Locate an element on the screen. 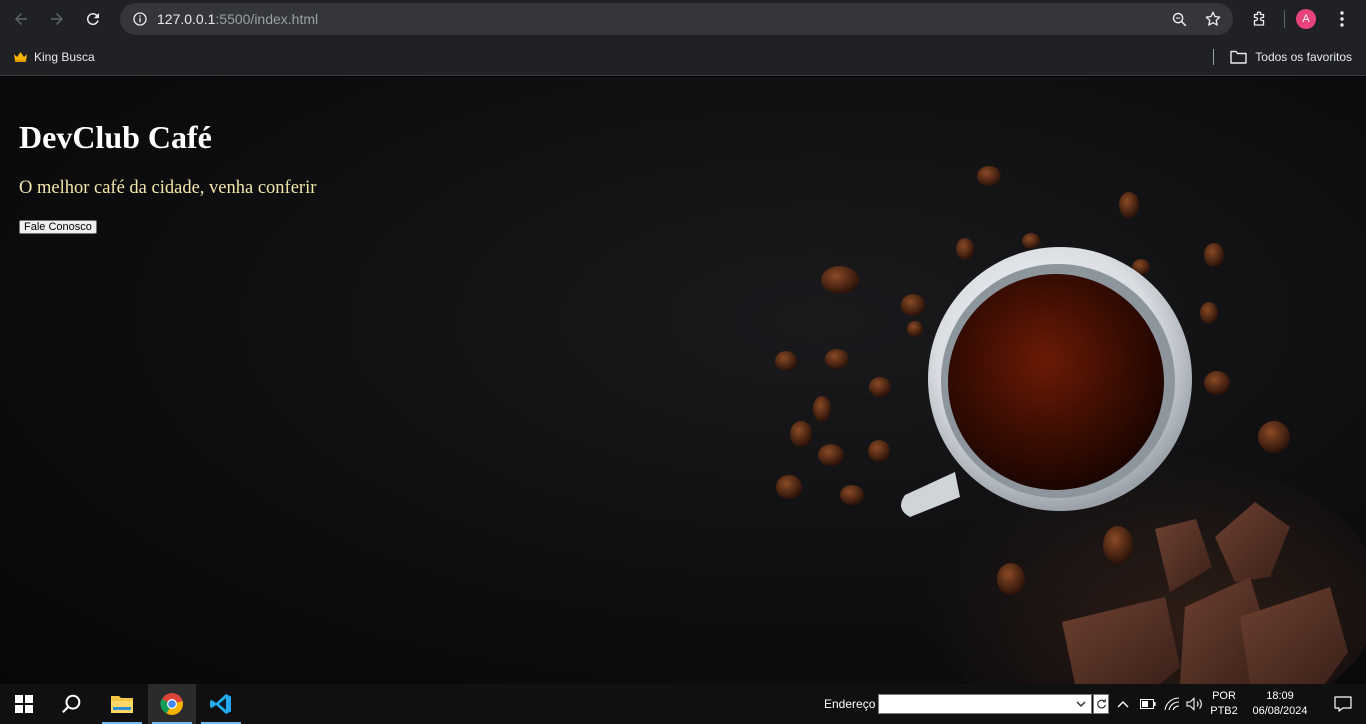  url-text: 127.0.0.1:5500/index.html is located at coordinates (237, 19).